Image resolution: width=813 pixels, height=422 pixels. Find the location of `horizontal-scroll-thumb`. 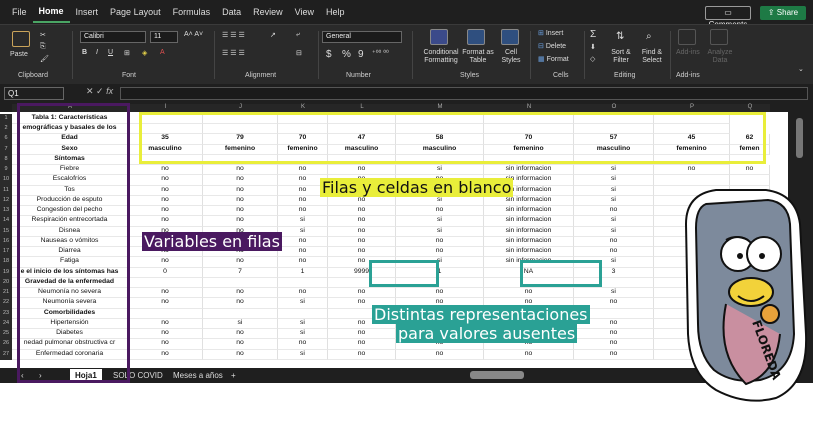

horizontal-scroll-thumb is located at coordinates (497, 375).